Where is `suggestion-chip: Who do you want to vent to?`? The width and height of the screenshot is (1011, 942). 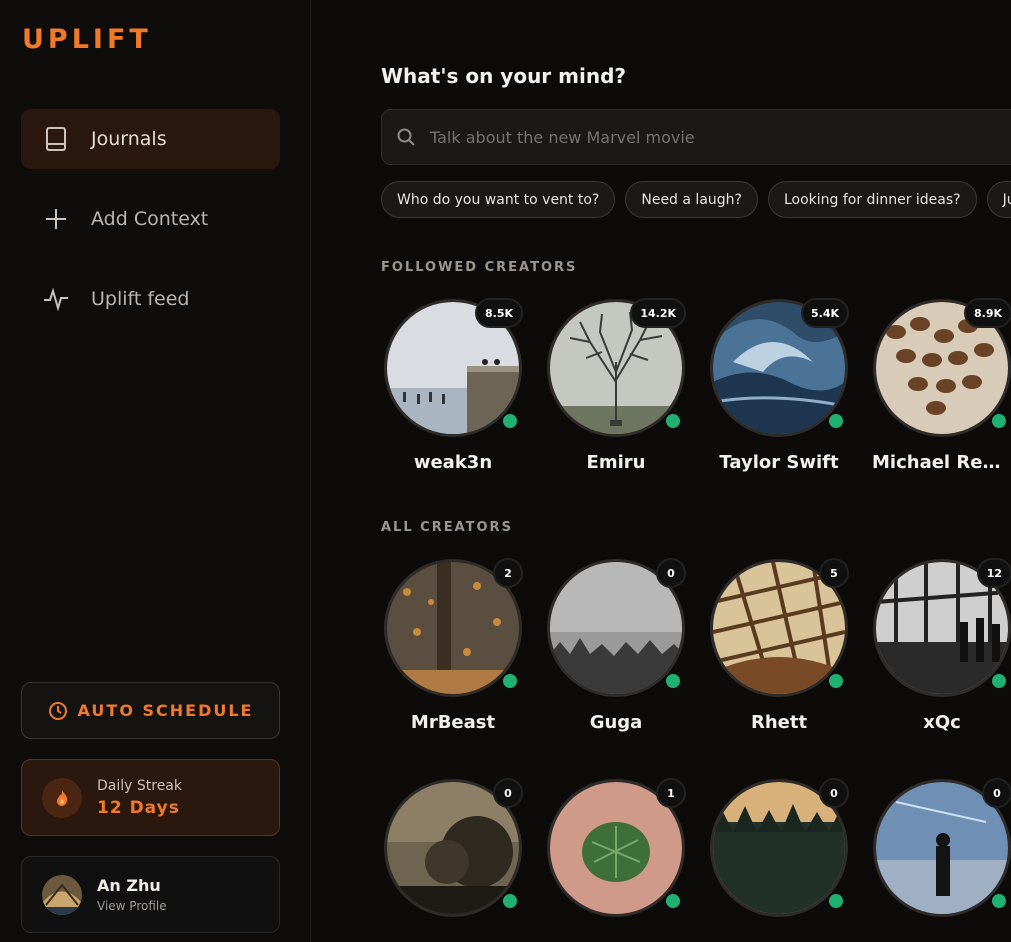 suggestion-chip: Who do you want to vent to? is located at coordinates (498, 199).